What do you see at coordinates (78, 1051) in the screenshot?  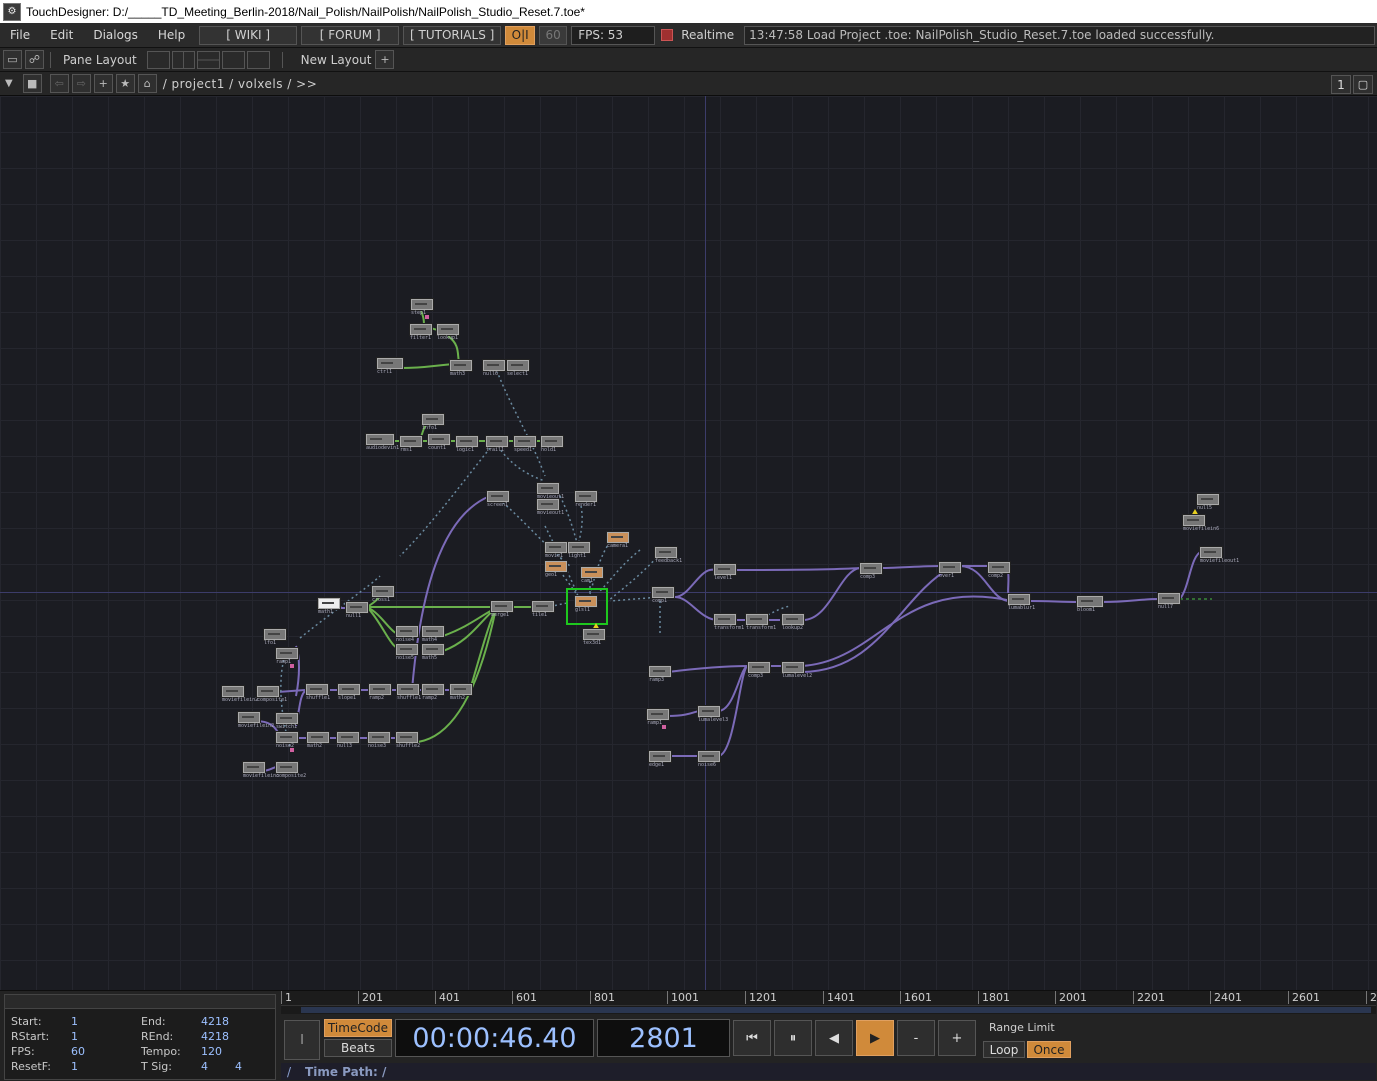 I see `fps-value: 60` at bounding box center [78, 1051].